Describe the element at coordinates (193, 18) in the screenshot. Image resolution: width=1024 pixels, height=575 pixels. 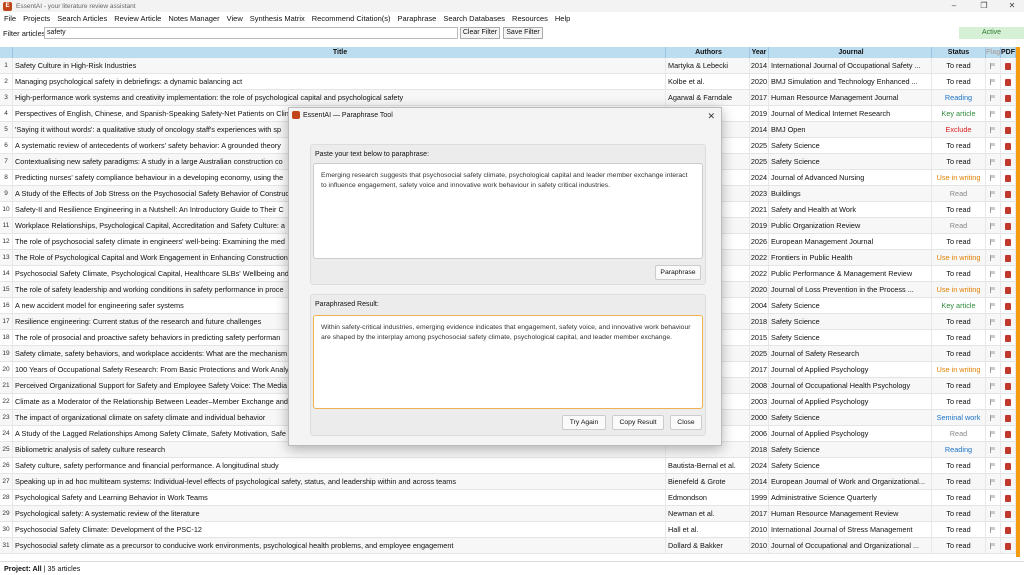
I see `menu-item-notes-manager: Notes Manager` at that location.